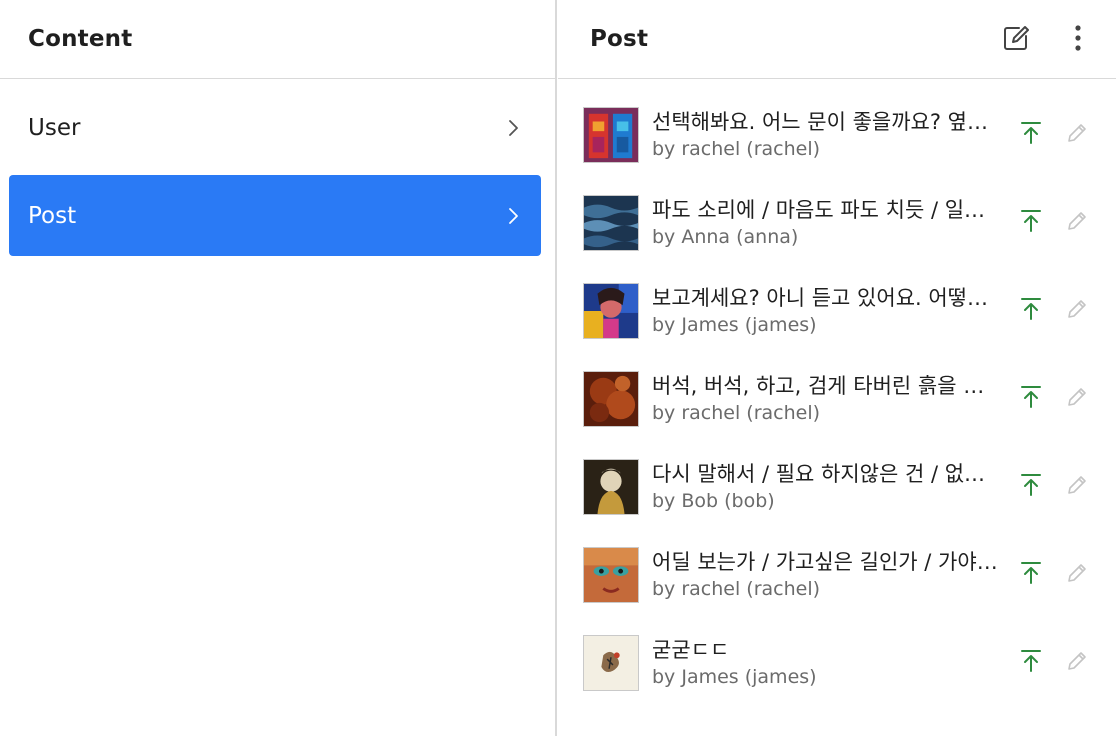 This screenshot has width=1116, height=736. I want to click on post-text: 파도 소리에 / 마음도 파도 치듯 / 일렁인다 by Anna (anna), so click(827, 223).